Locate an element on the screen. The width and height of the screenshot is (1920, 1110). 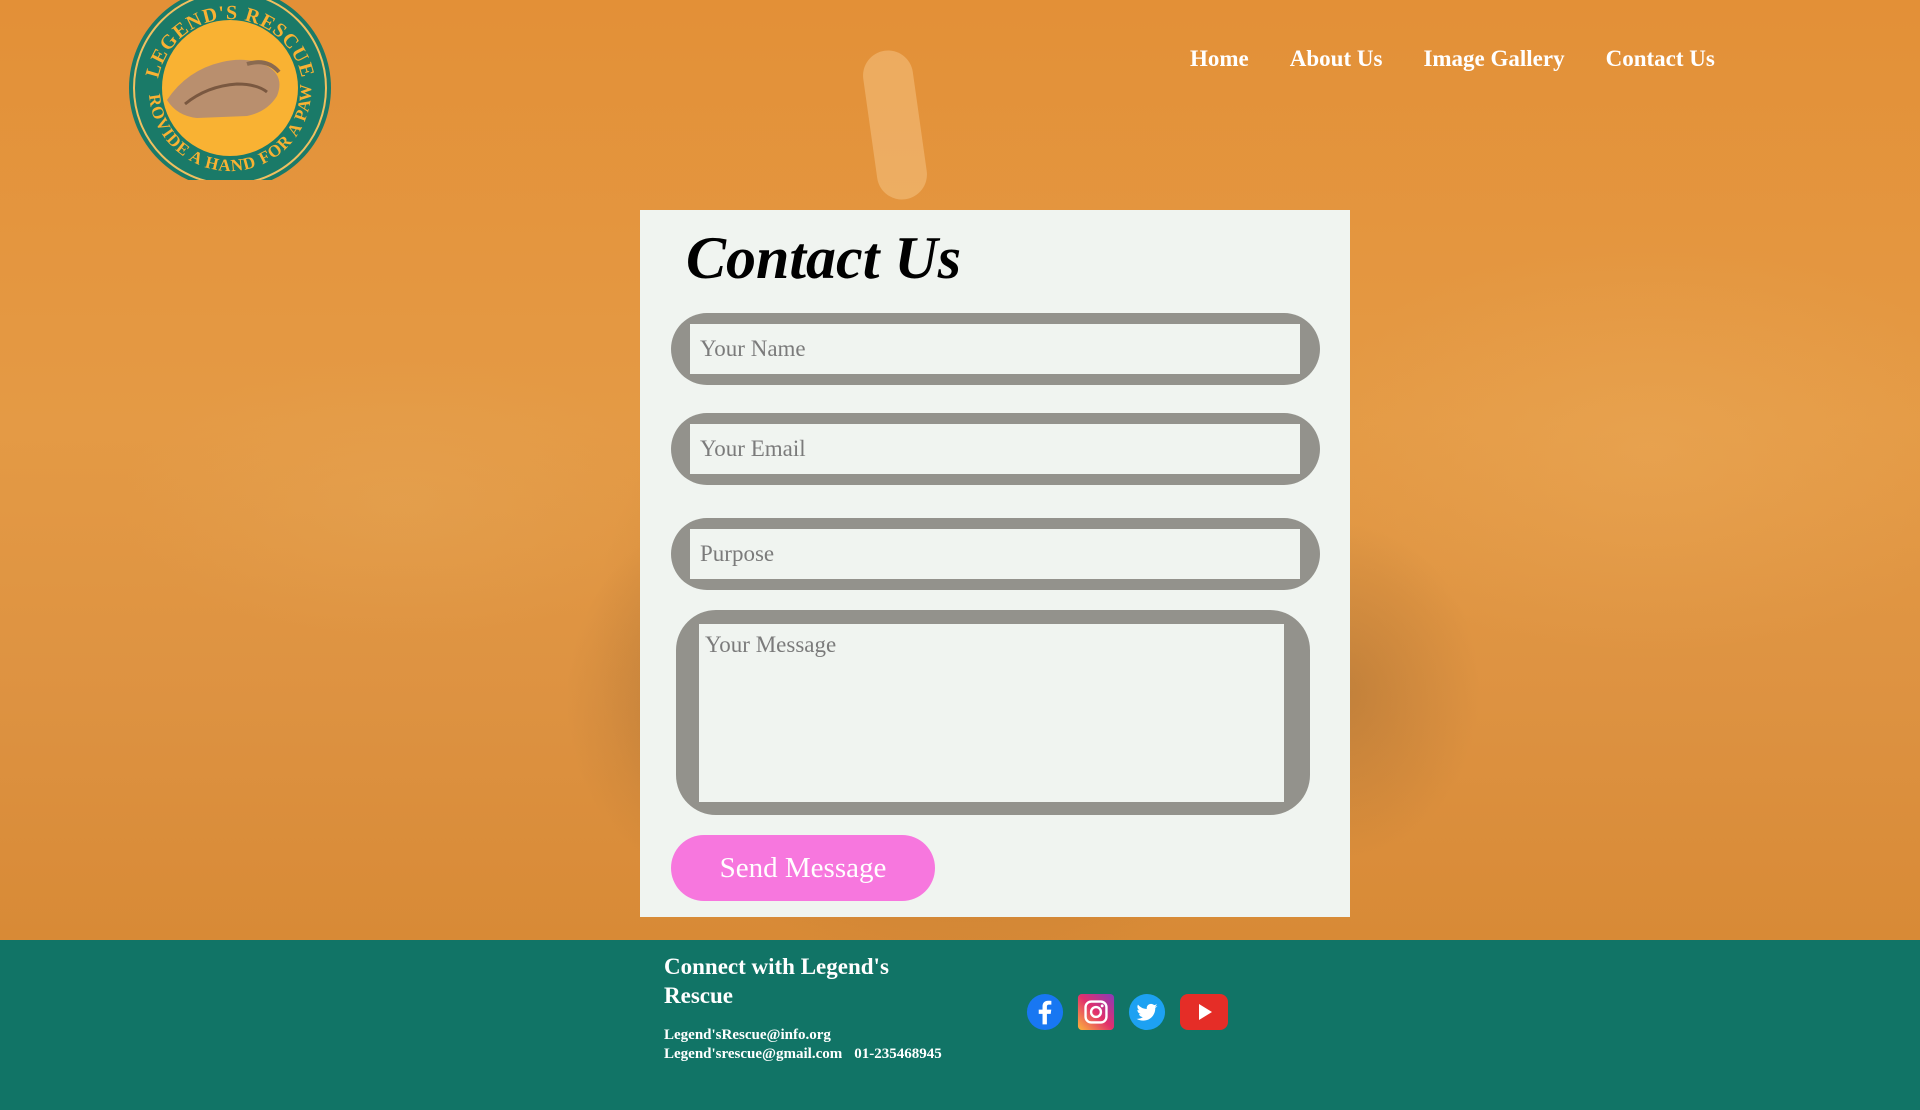
name-field-frame is located at coordinates (995, 349).